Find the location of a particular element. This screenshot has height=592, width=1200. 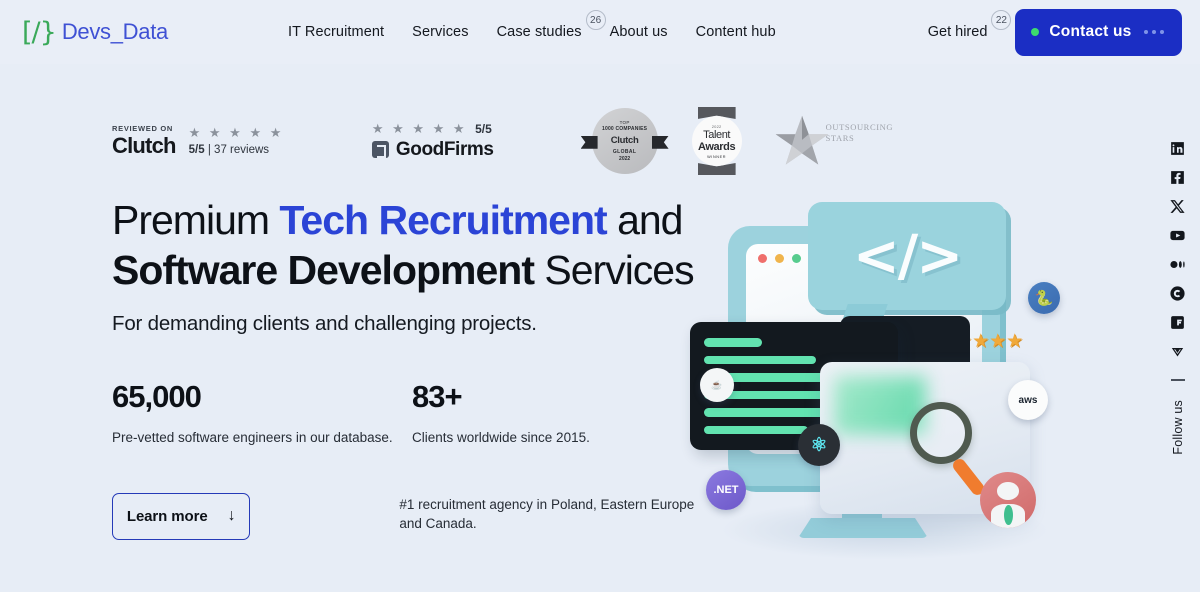

python-badge-icon: 🐍 is located at coordinates (1044, 298).